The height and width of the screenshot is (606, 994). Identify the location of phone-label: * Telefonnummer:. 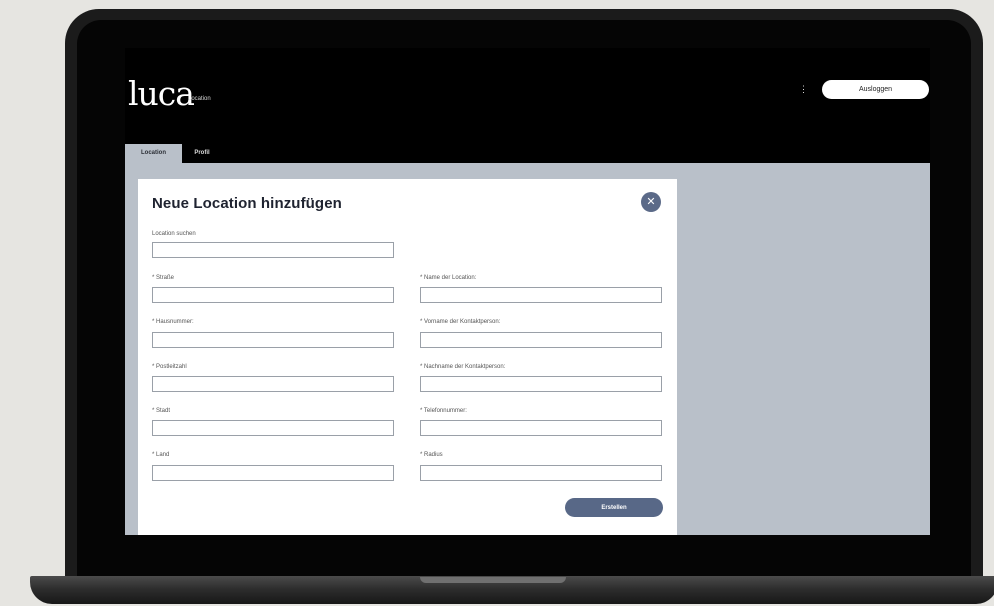
(443, 411).